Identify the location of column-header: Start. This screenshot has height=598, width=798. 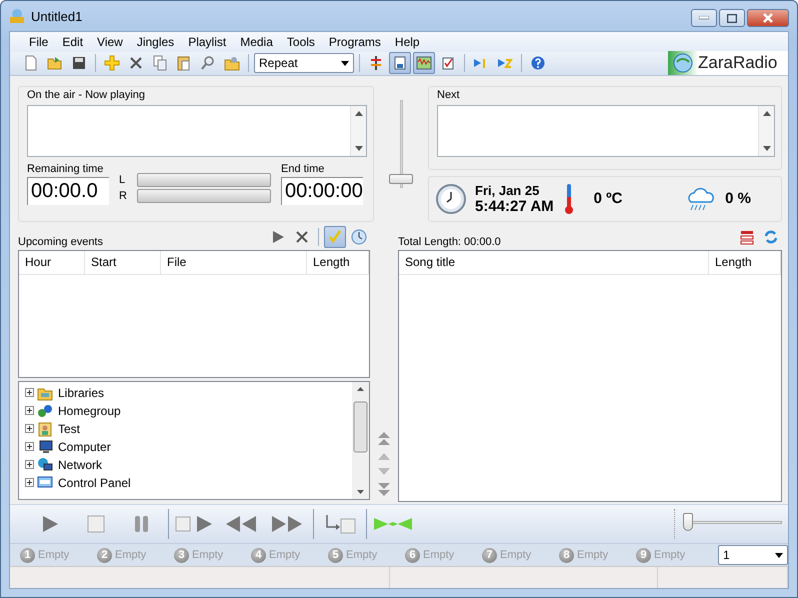
(123, 262).